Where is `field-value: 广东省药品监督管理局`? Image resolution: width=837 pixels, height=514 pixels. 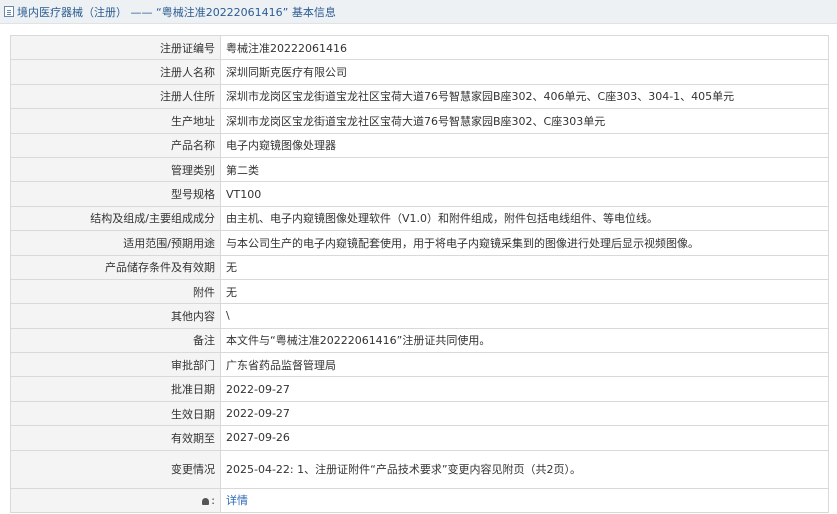 field-value: 广东省药品监督管理局 is located at coordinates (524, 365).